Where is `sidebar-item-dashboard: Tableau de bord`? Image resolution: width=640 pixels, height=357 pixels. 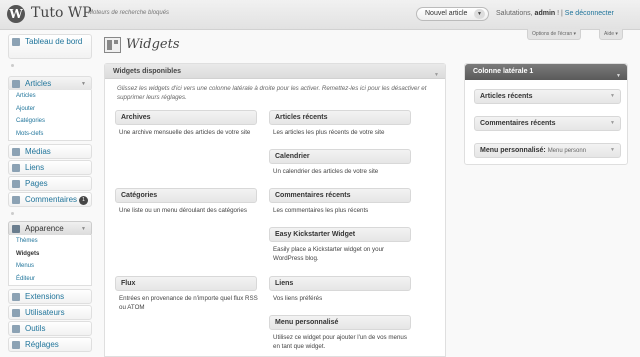 sidebar-item-dashboard: Tableau de bord is located at coordinates (50, 46).